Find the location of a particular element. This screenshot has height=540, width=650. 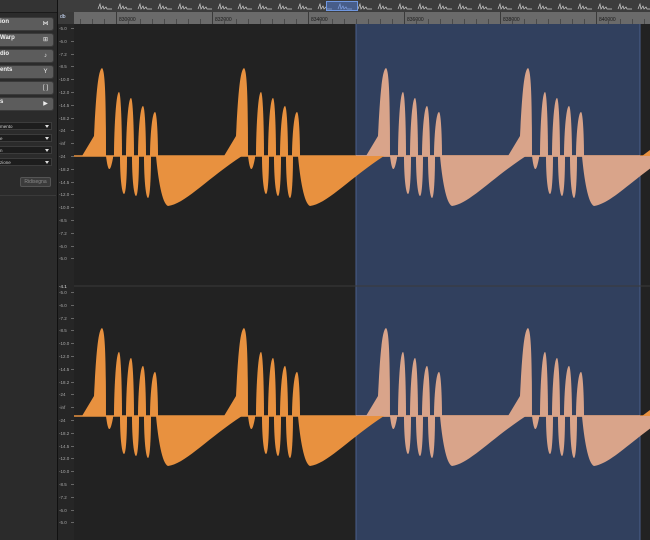

dropdown-value: e is located at coordinates (1, 138).